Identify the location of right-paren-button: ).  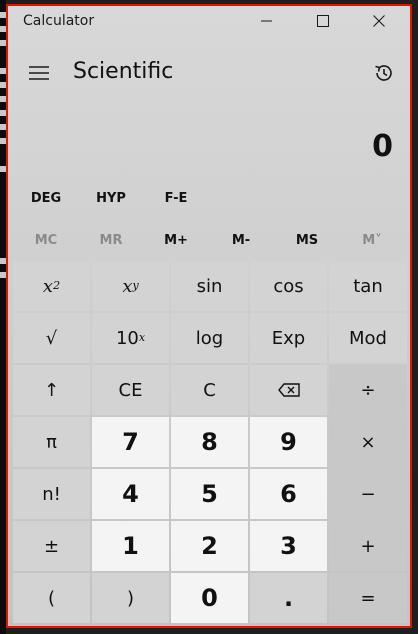
(130, 598).